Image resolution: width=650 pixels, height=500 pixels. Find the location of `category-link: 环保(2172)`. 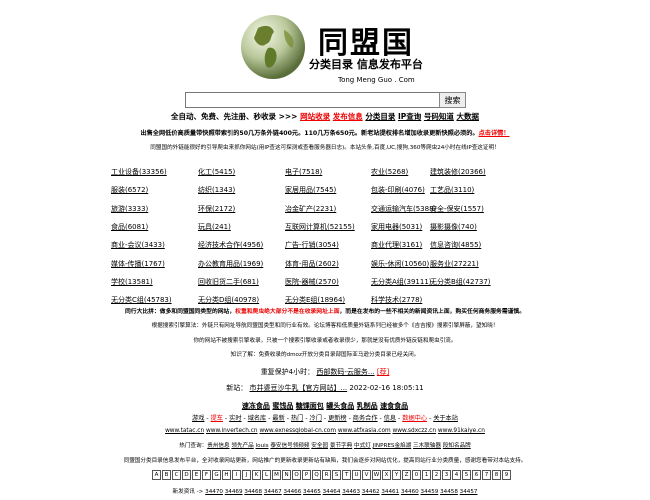

category-link: 环保(2172) is located at coordinates (216, 209).